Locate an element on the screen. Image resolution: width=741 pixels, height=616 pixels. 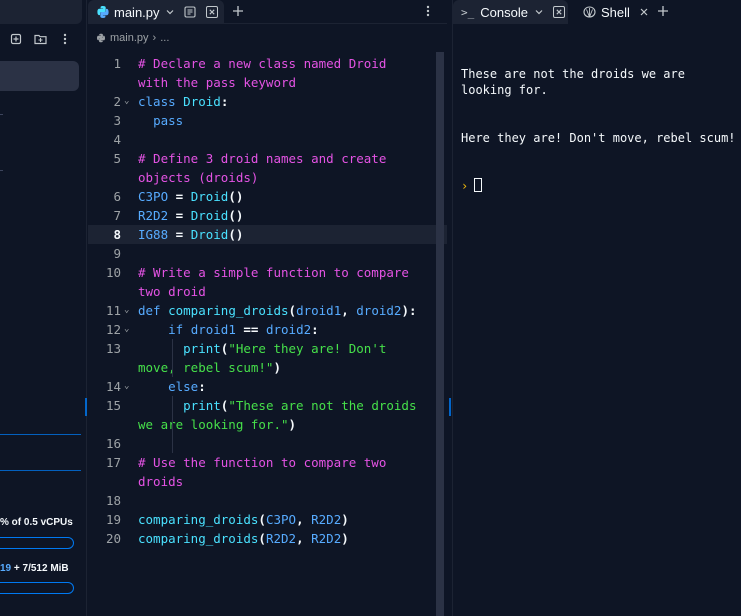
line-number: 20 is located at coordinates (113, 538).